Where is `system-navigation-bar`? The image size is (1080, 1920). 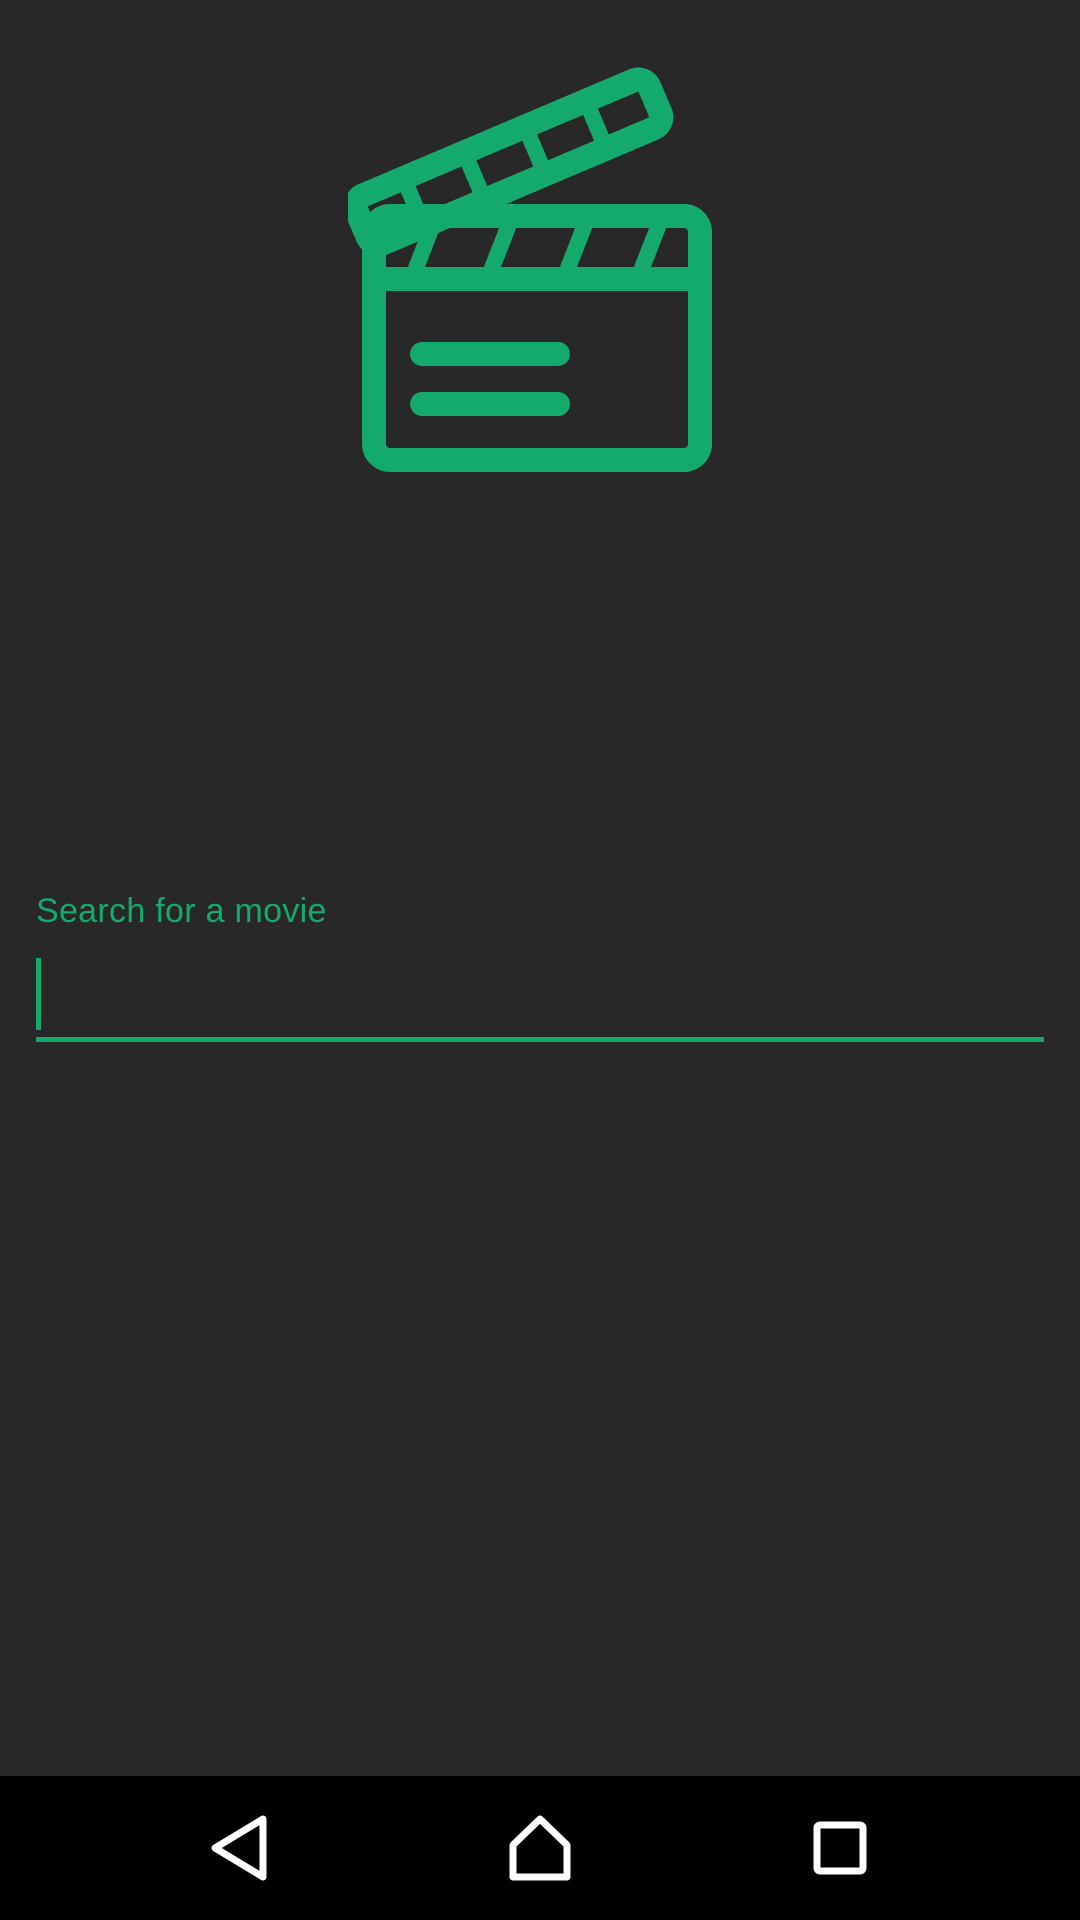 system-navigation-bar is located at coordinates (540, 1848).